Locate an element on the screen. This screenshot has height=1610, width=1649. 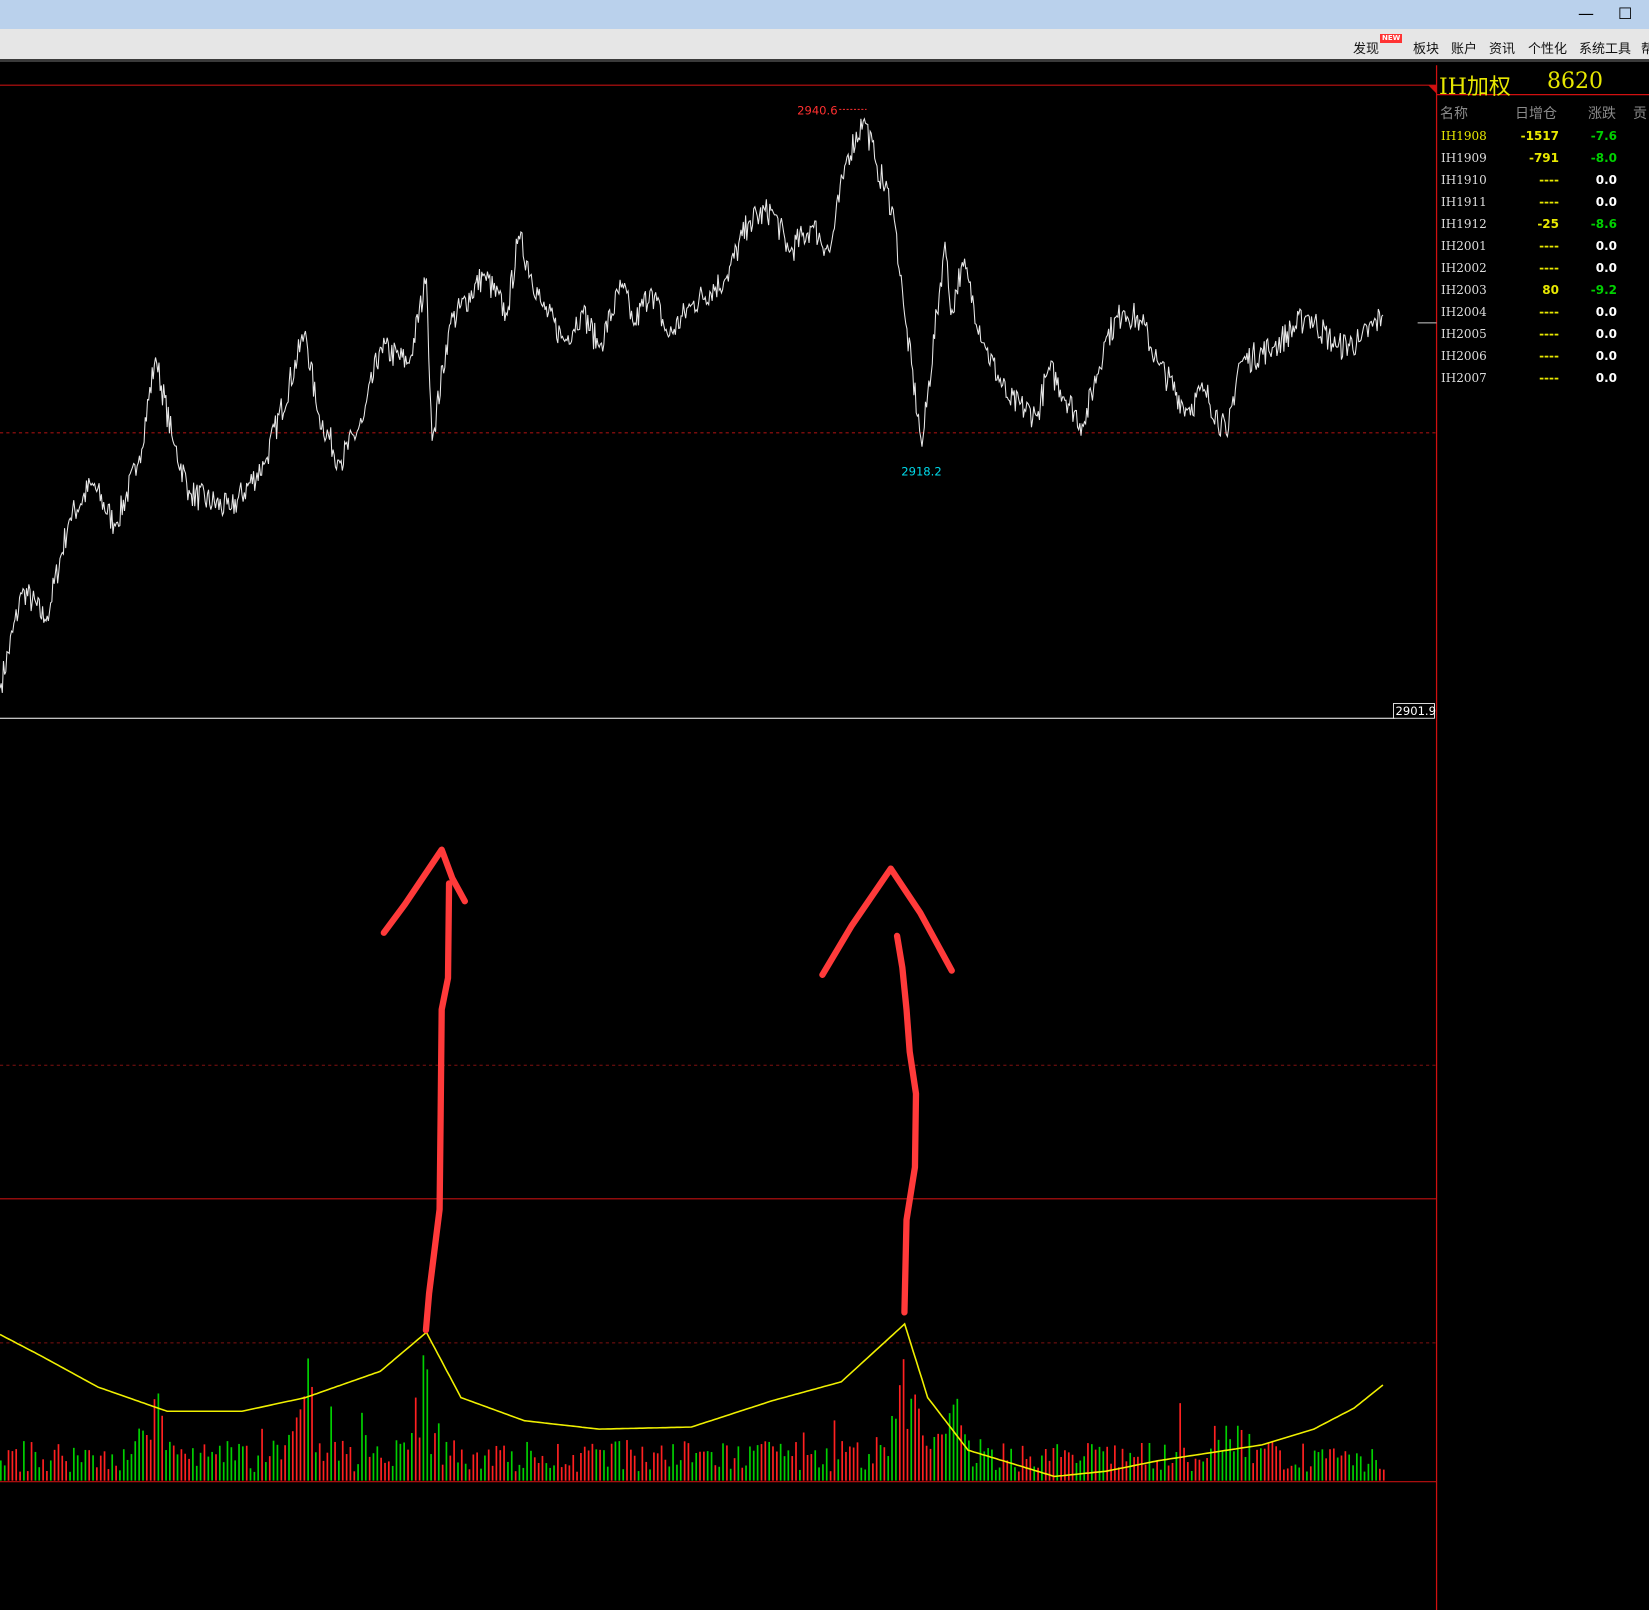
hand-drawn-arrows is located at coordinates (667, 1090).